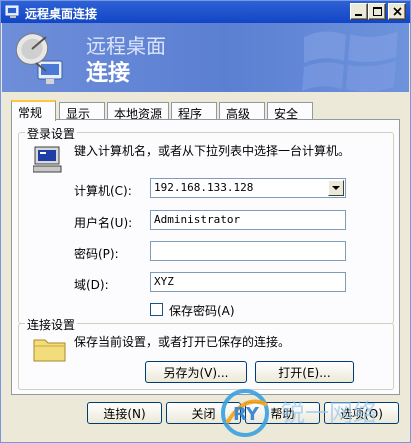  What do you see at coordinates (242, 111) in the screenshot?
I see `tab-advanced: 高级` at bounding box center [242, 111].